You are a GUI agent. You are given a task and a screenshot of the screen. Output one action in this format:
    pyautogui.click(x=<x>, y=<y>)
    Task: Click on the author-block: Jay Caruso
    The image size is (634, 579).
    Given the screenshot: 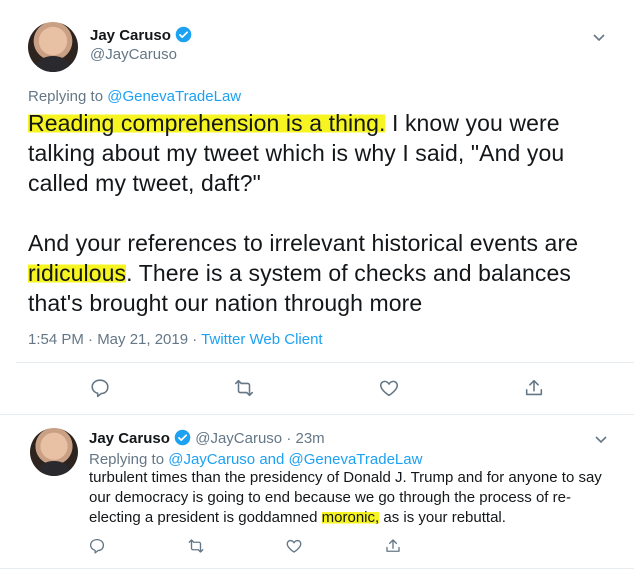 What is the action you would take?
    pyautogui.click(x=141, y=36)
    